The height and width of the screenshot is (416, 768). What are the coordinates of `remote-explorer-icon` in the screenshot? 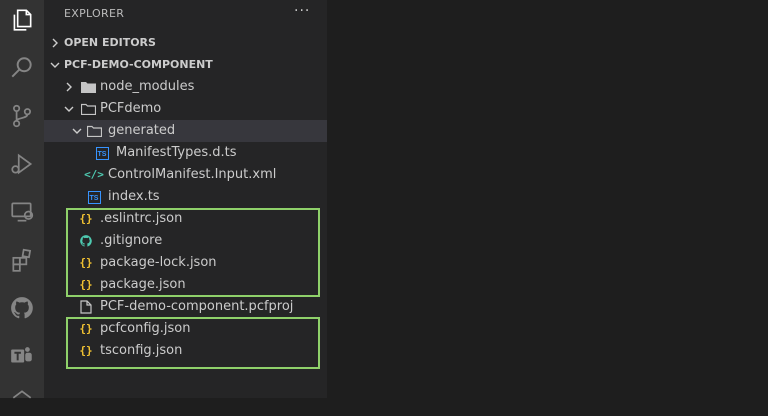 It's located at (22, 212).